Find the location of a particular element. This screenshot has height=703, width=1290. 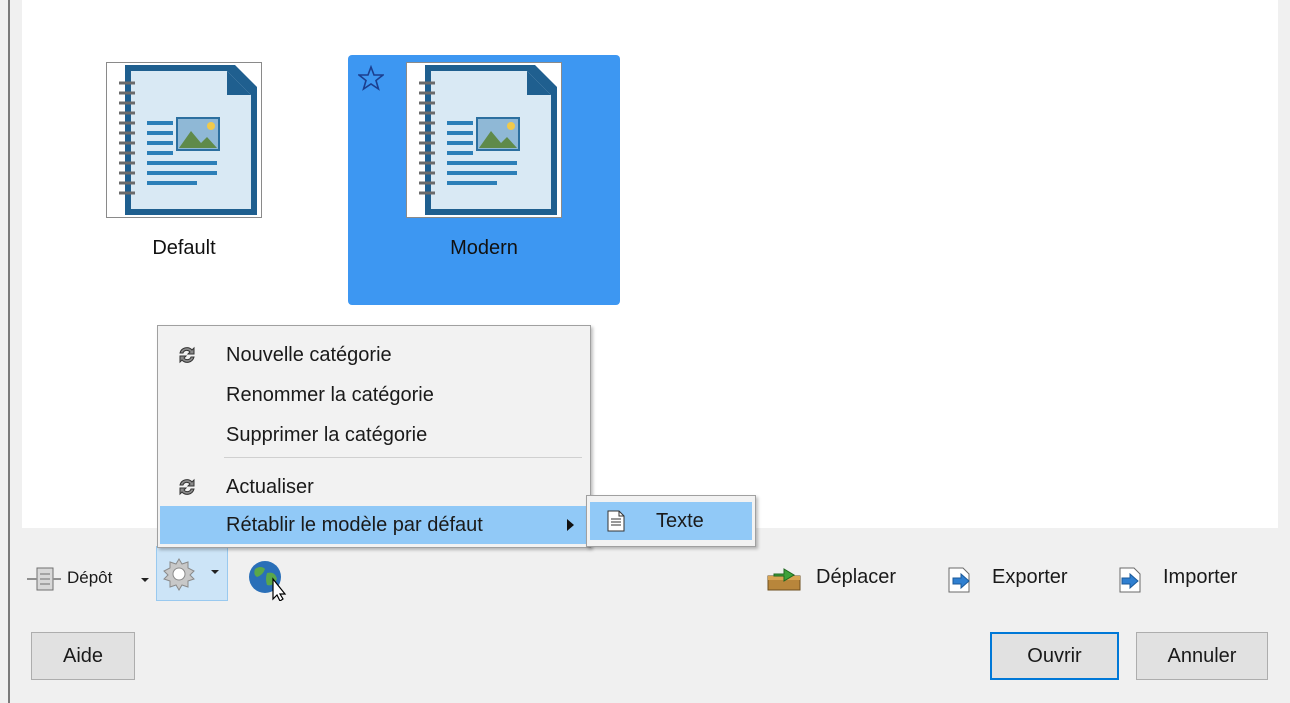

cancel-label: Annuler is located at coordinates (1202, 656).